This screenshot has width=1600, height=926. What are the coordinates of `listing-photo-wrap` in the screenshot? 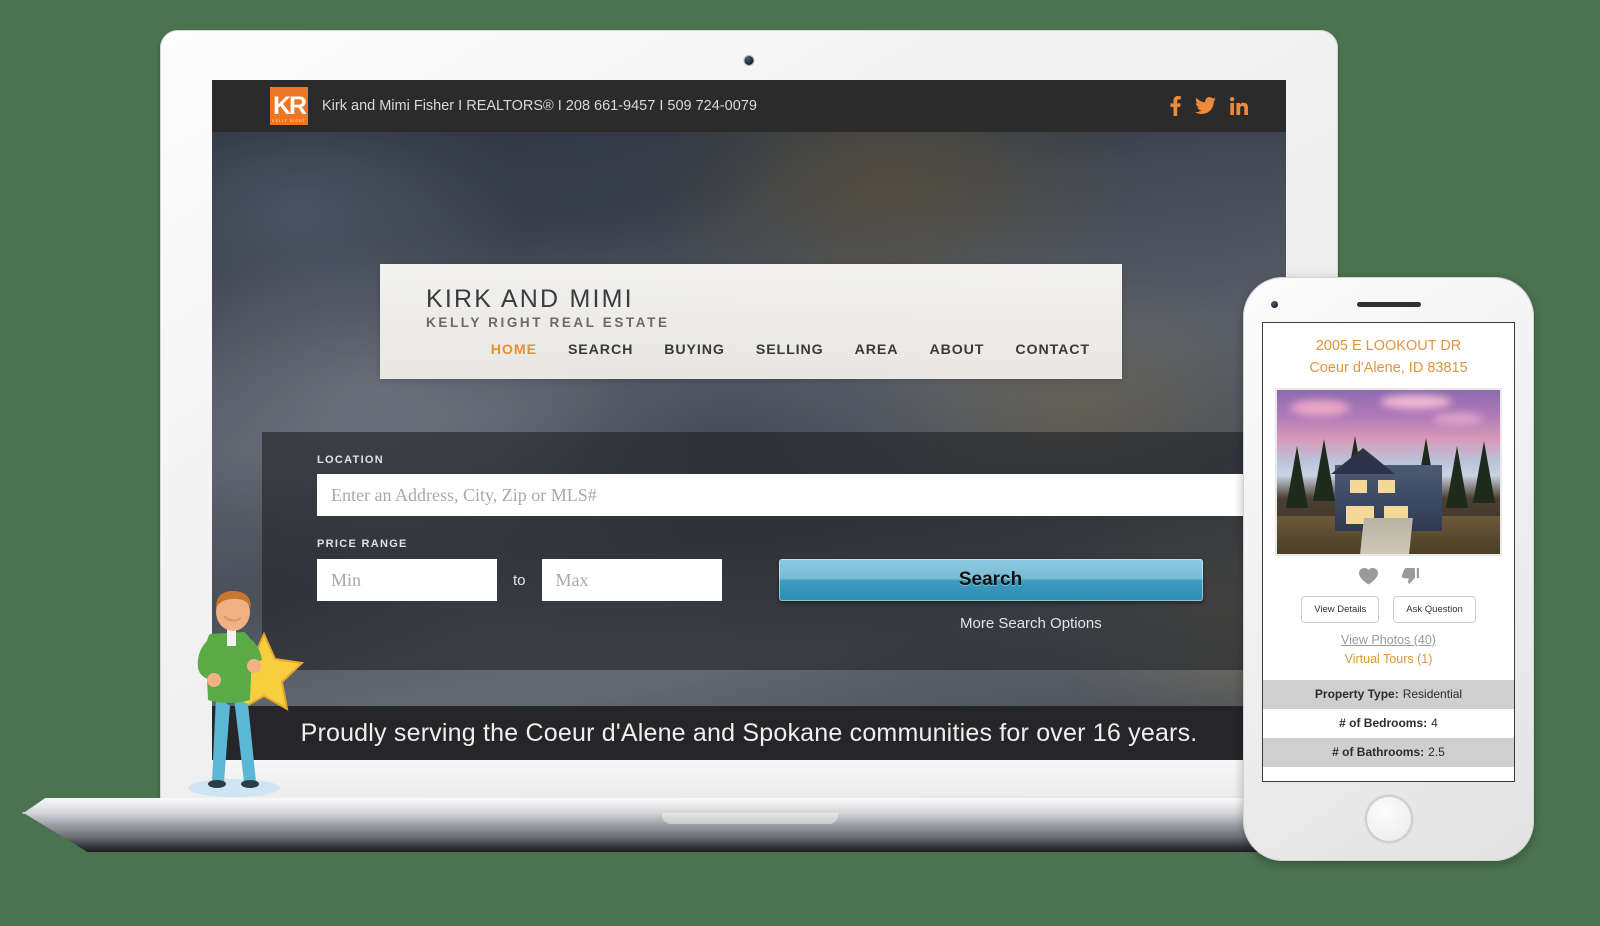 It's located at (1388, 468).